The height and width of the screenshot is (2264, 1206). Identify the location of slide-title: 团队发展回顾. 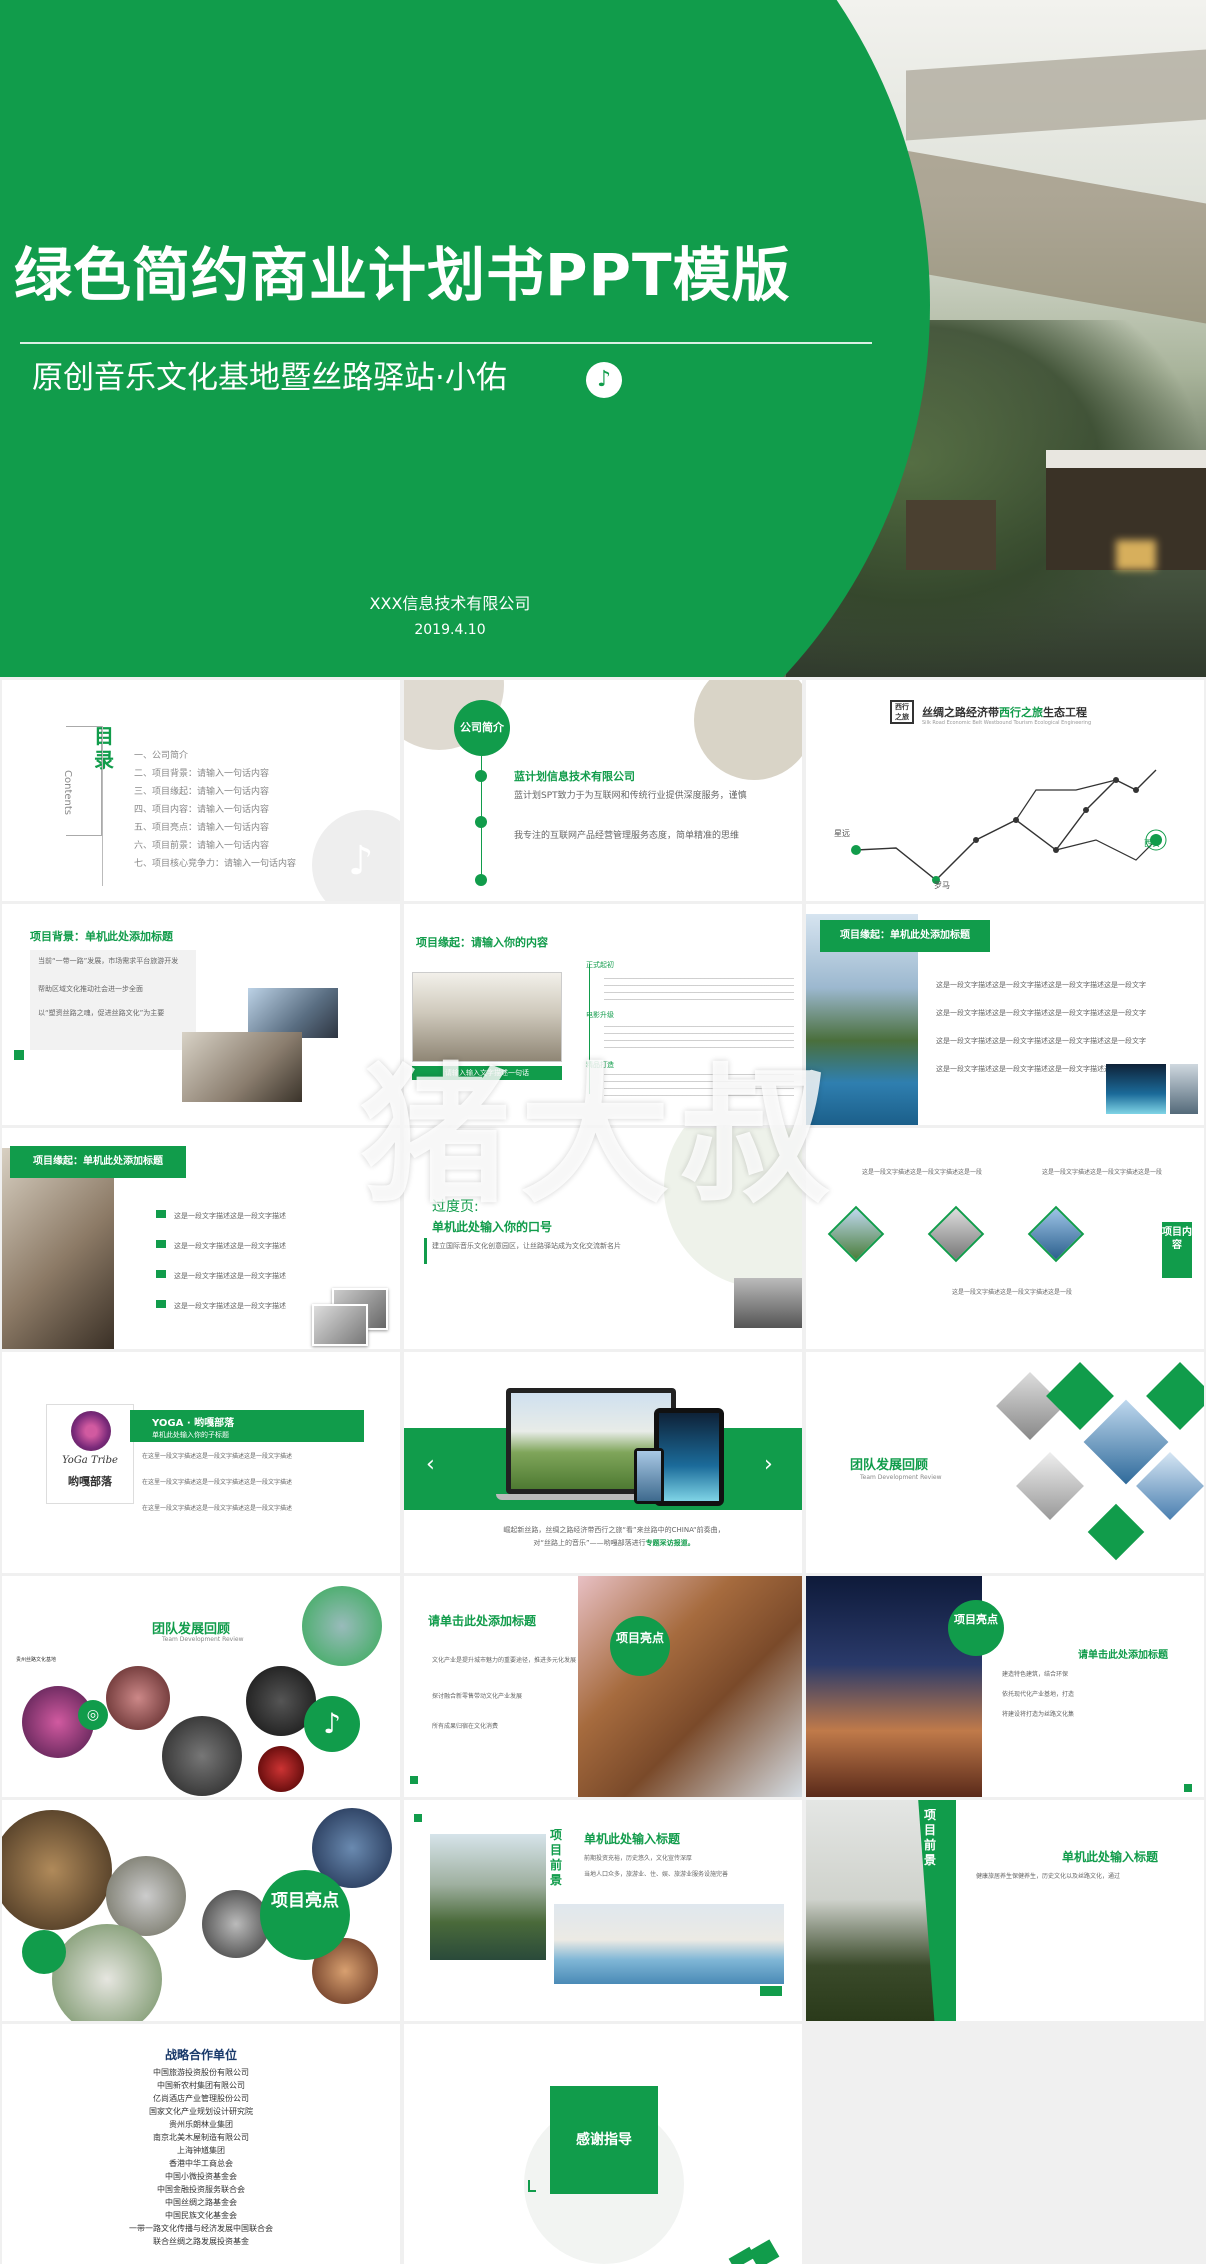
(889, 1465).